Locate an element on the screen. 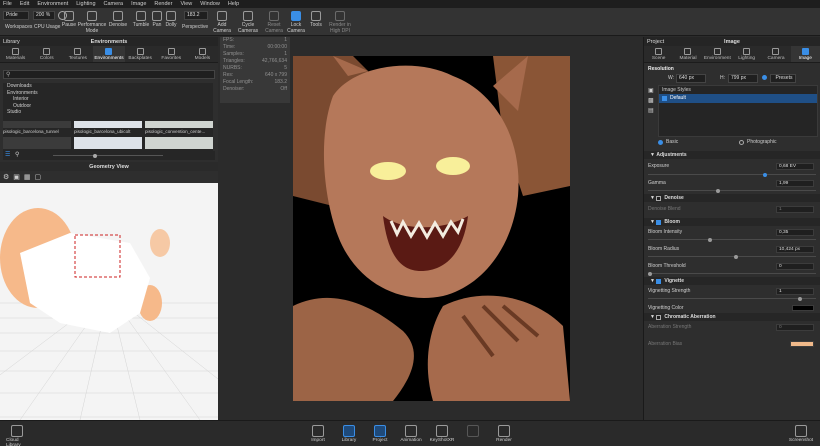  gamma-input: 1,99 is located at coordinates (795, 183).